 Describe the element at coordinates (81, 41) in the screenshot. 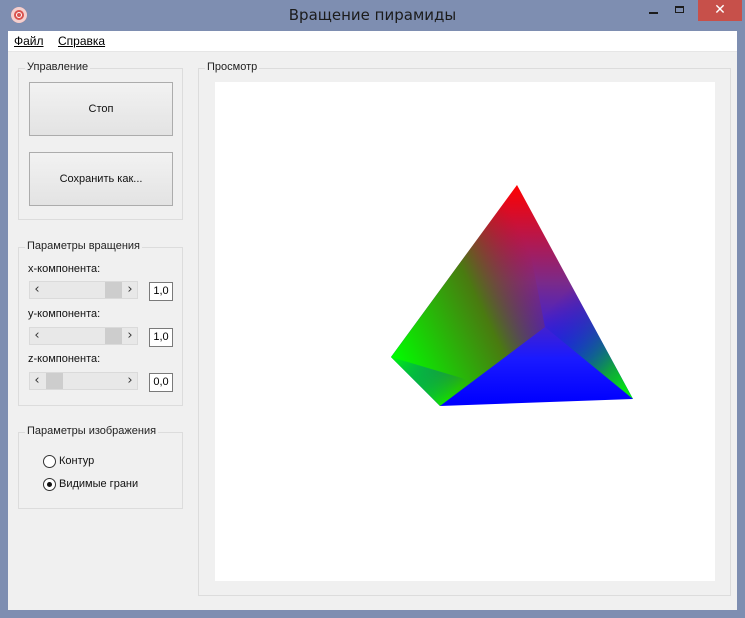

I see `menu-help: Справка` at that location.